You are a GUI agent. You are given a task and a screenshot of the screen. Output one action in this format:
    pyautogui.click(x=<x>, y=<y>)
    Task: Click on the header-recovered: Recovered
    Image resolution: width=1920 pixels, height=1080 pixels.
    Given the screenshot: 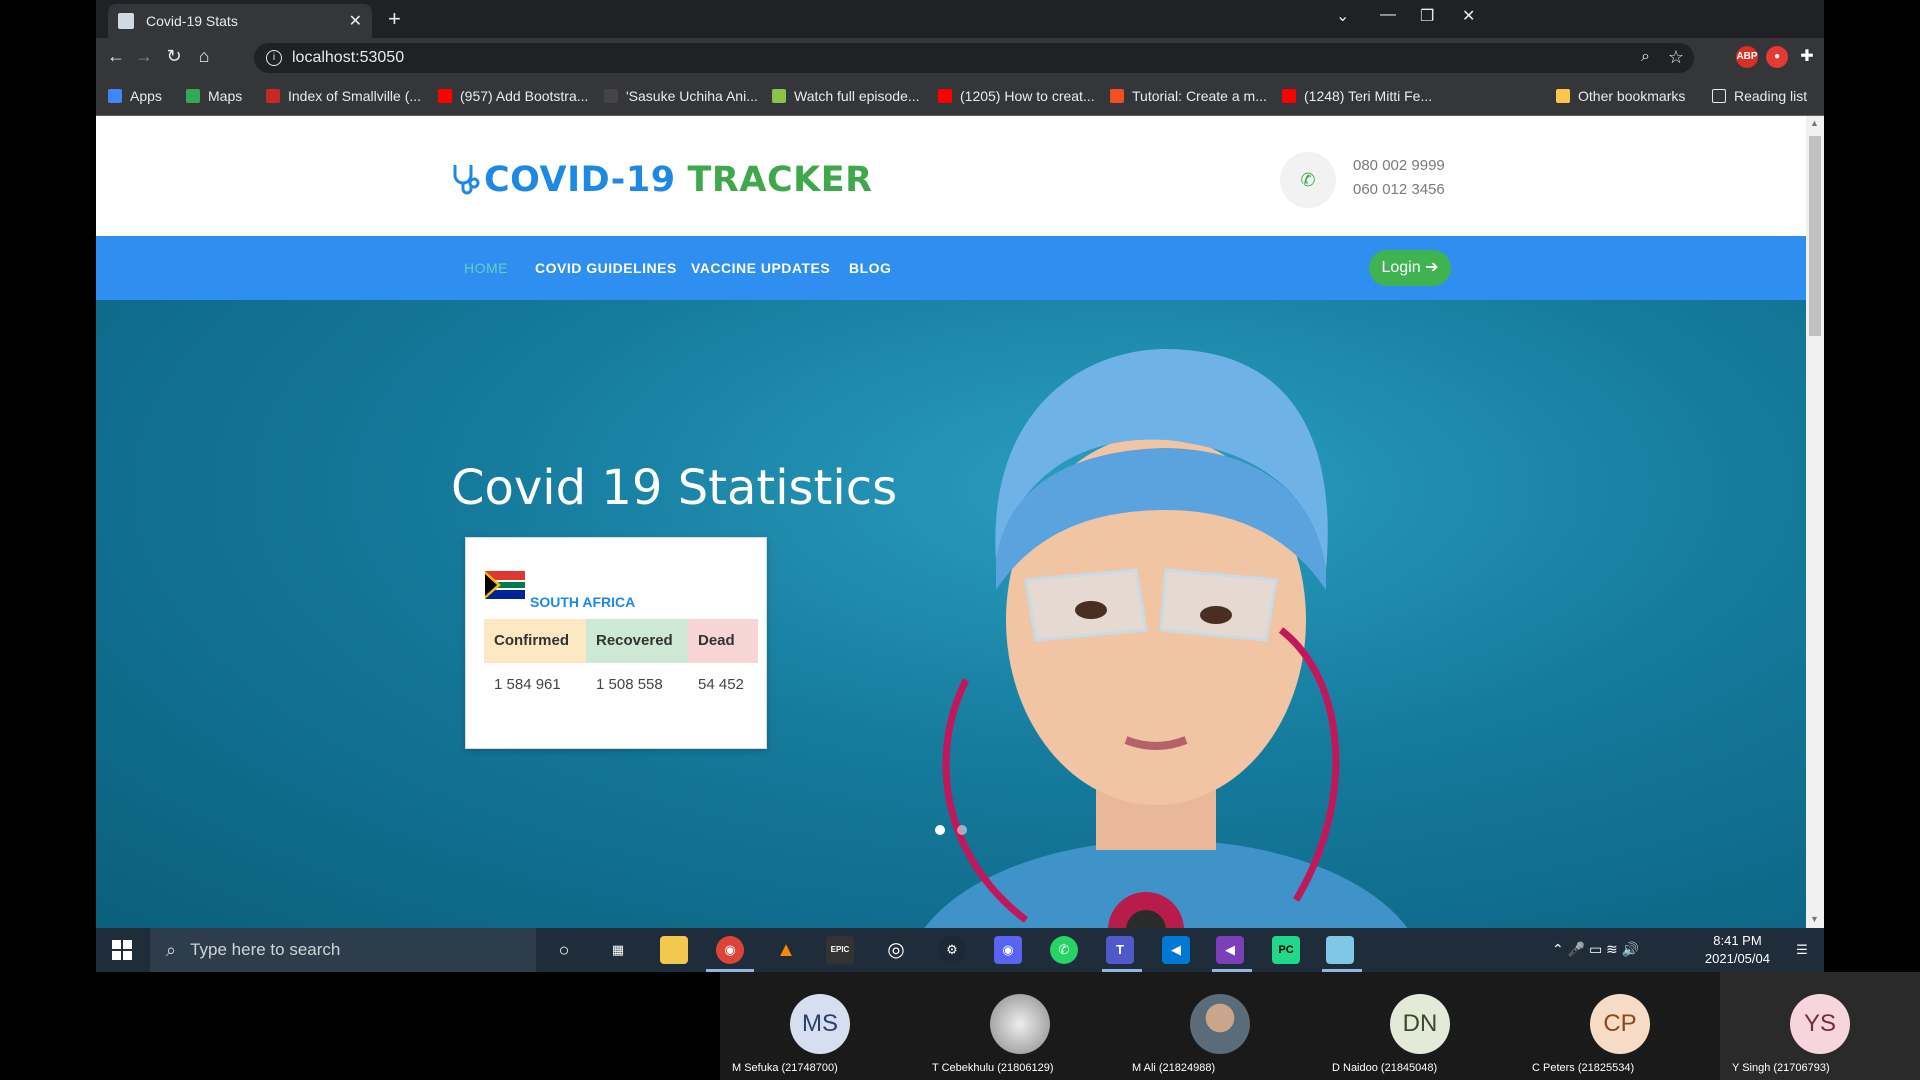 What is the action you would take?
    pyautogui.click(x=637, y=641)
    